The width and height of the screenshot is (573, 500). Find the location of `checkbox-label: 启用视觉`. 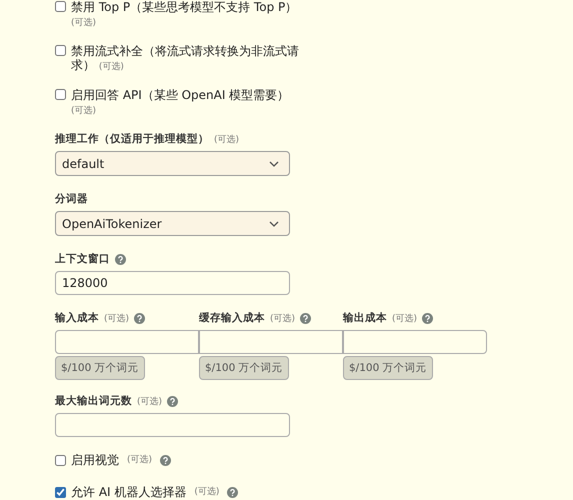

checkbox-label: 启用视觉 is located at coordinates (95, 460).